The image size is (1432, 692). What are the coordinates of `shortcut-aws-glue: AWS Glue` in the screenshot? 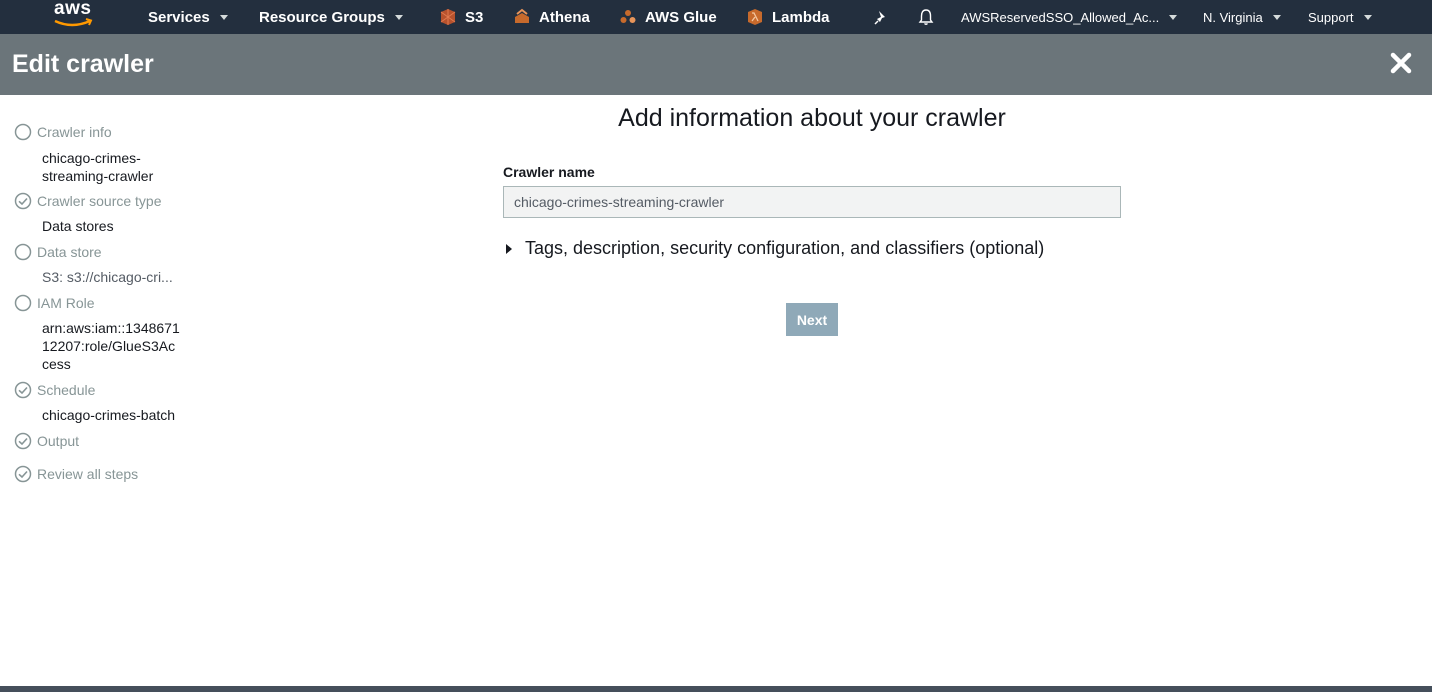 It's located at (668, 17).